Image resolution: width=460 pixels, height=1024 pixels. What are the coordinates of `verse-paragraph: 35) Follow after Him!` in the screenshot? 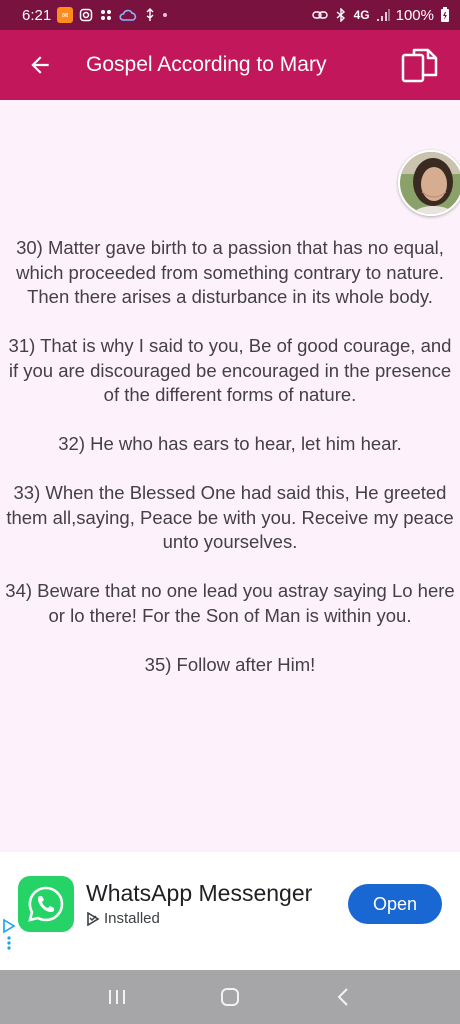 It's located at (230, 664).